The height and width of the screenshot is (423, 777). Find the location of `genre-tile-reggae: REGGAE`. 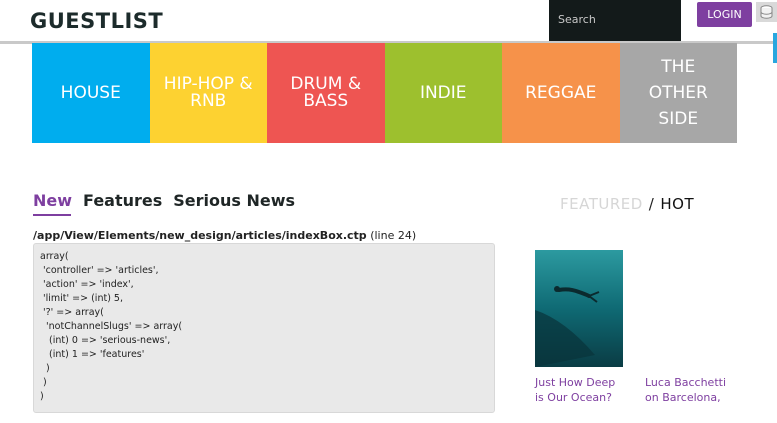

genre-tile-reggae: REGGAE is located at coordinates (561, 93).